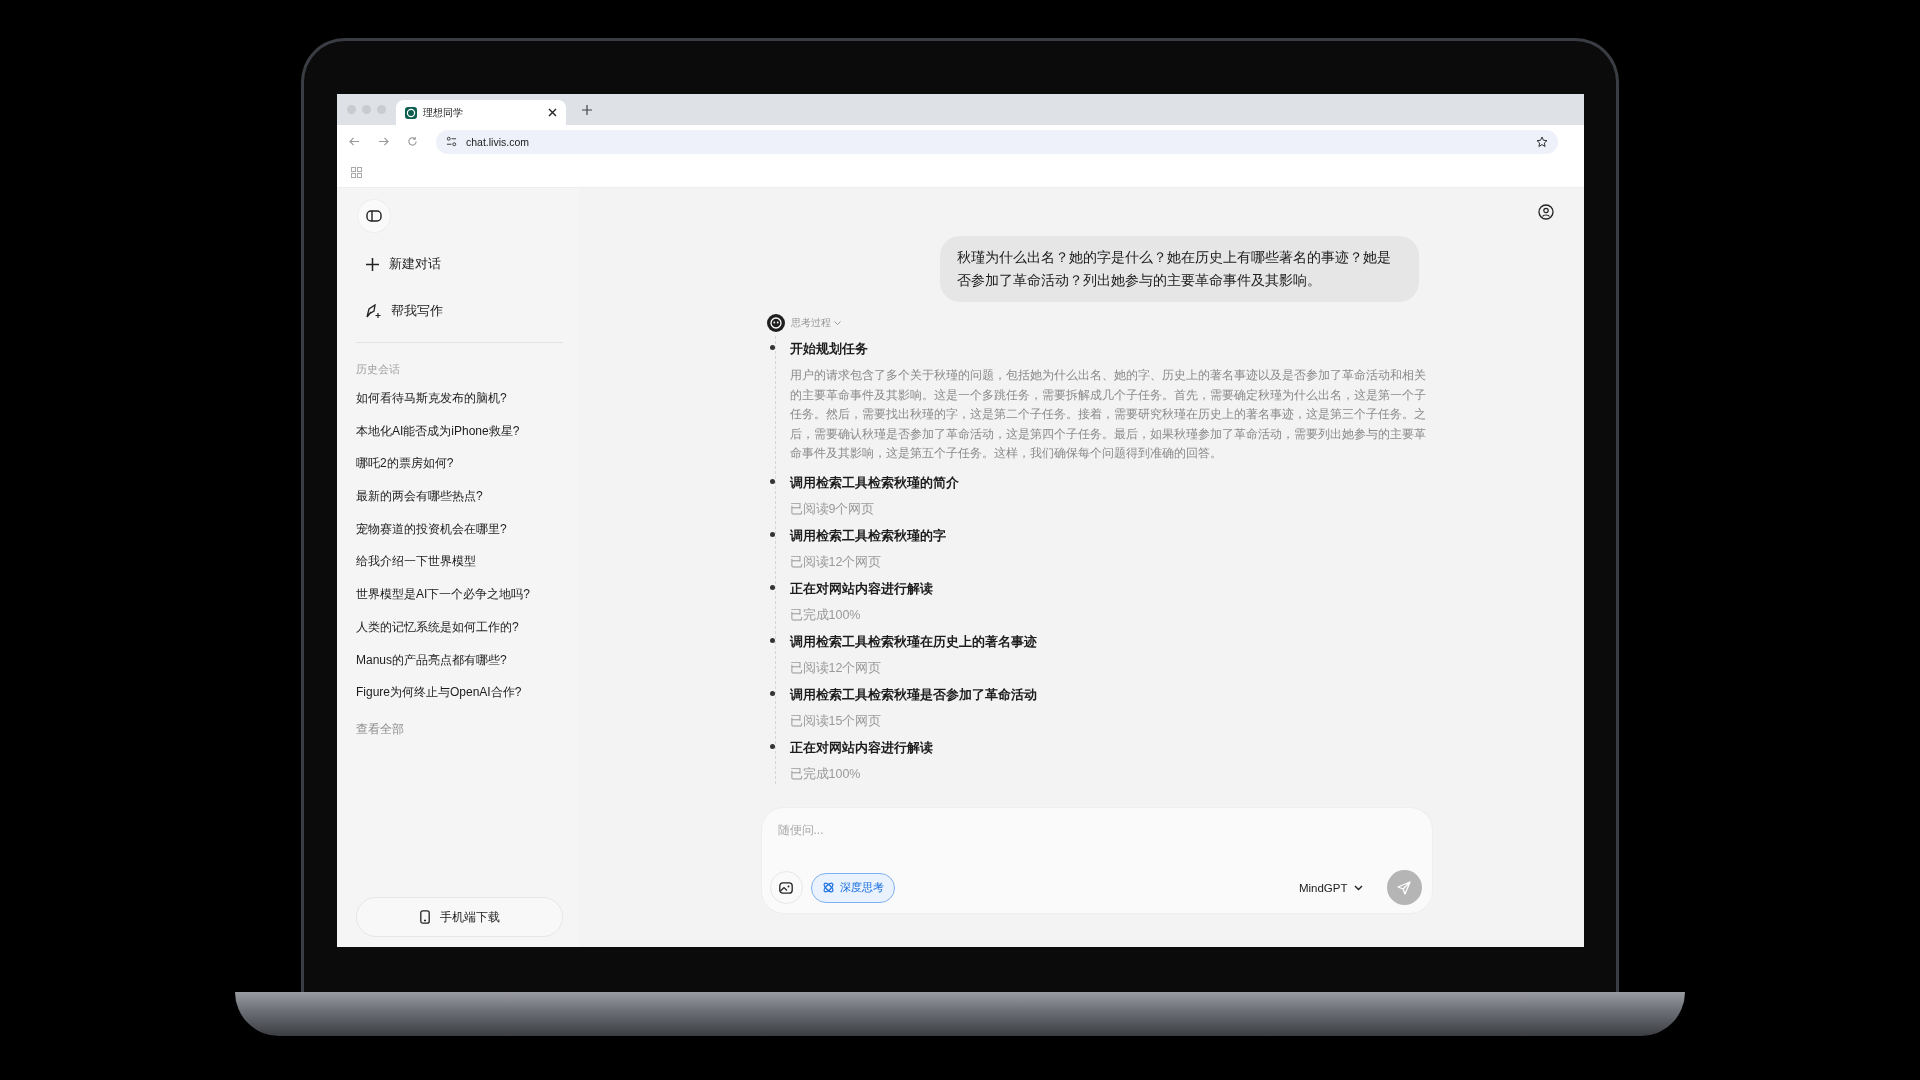 The height and width of the screenshot is (1080, 1920). Describe the element at coordinates (459, 470) in the screenshot. I see `history-item: 哪吒2的票房如何?` at that location.